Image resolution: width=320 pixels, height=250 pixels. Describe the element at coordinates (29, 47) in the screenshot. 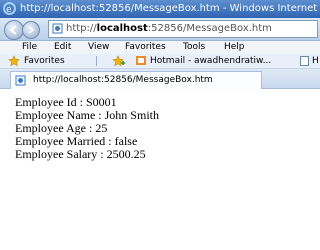

I see `menu-file: File` at that location.